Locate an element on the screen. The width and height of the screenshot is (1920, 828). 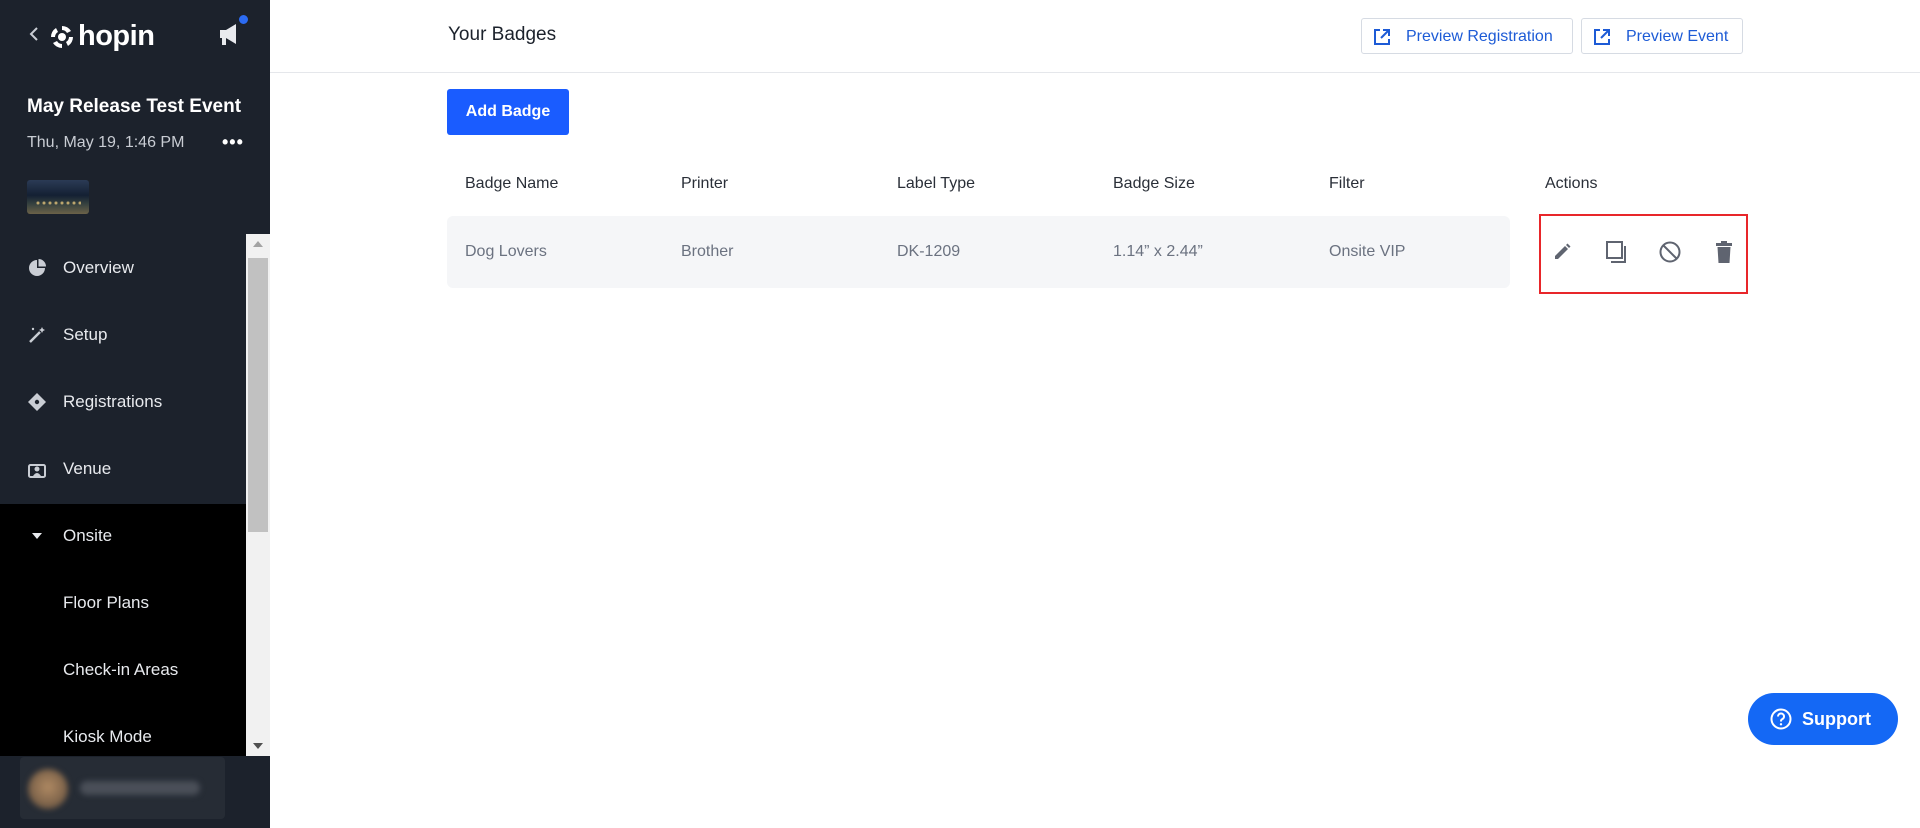
scroll-down-arrow is located at coordinates (258, 746).